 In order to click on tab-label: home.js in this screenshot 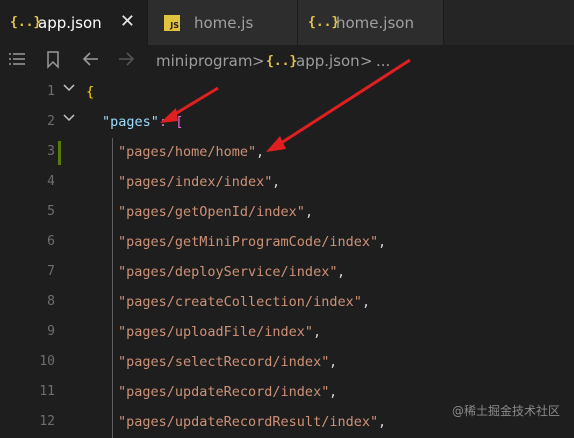, I will do `click(224, 22)`.